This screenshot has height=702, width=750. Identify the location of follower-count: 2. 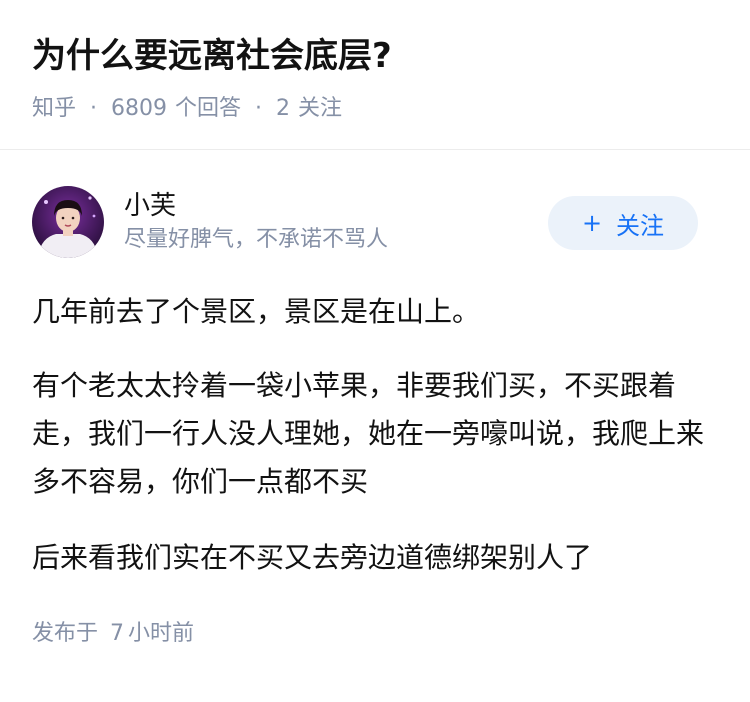
(283, 108).